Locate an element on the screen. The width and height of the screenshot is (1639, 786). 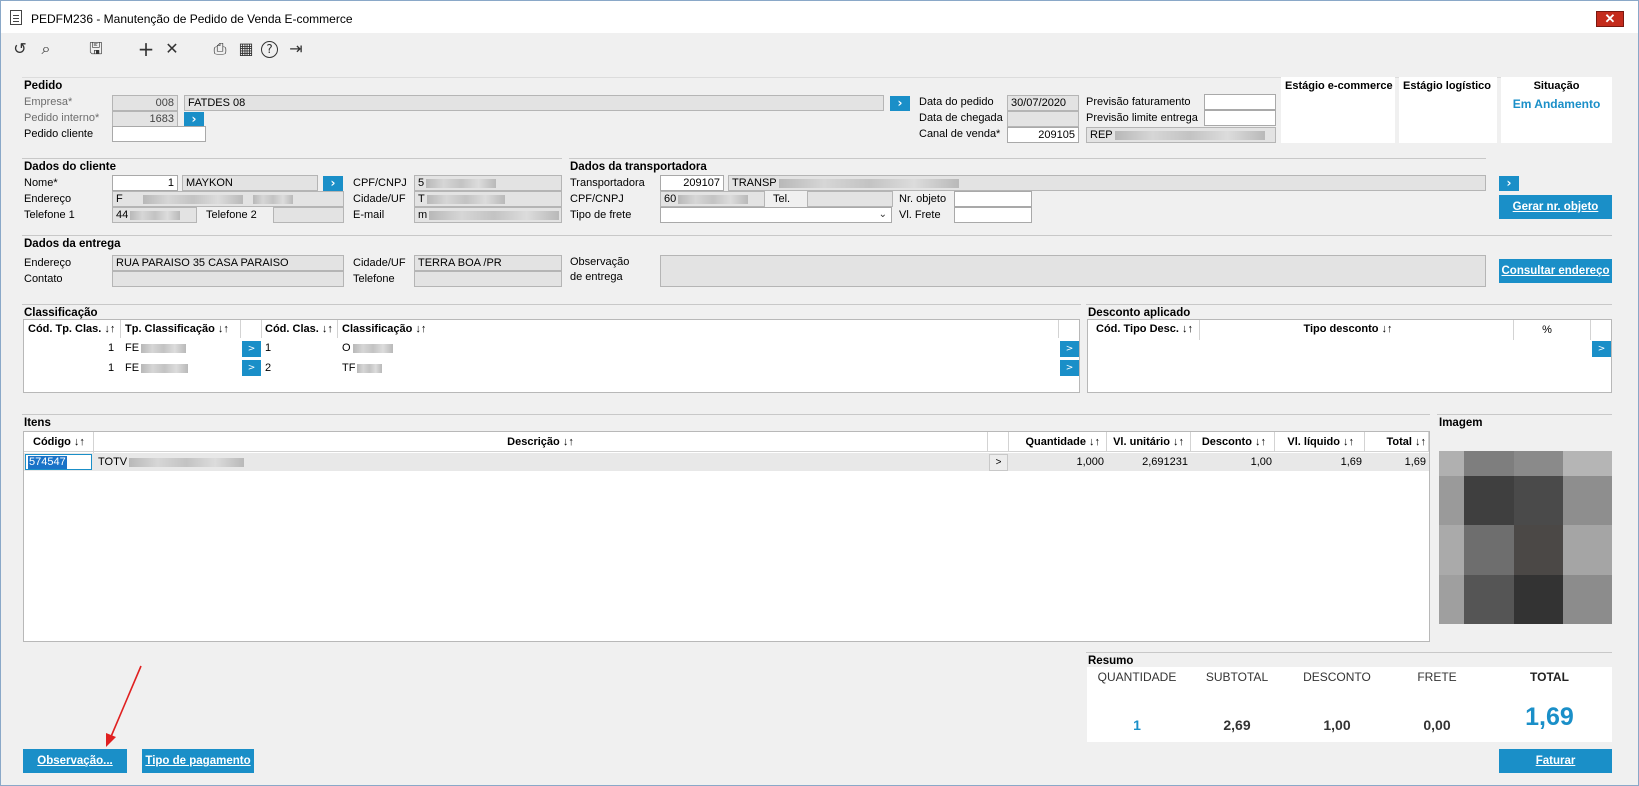
col-descricao: Descrição ↓↑ is located at coordinates (540, 442).